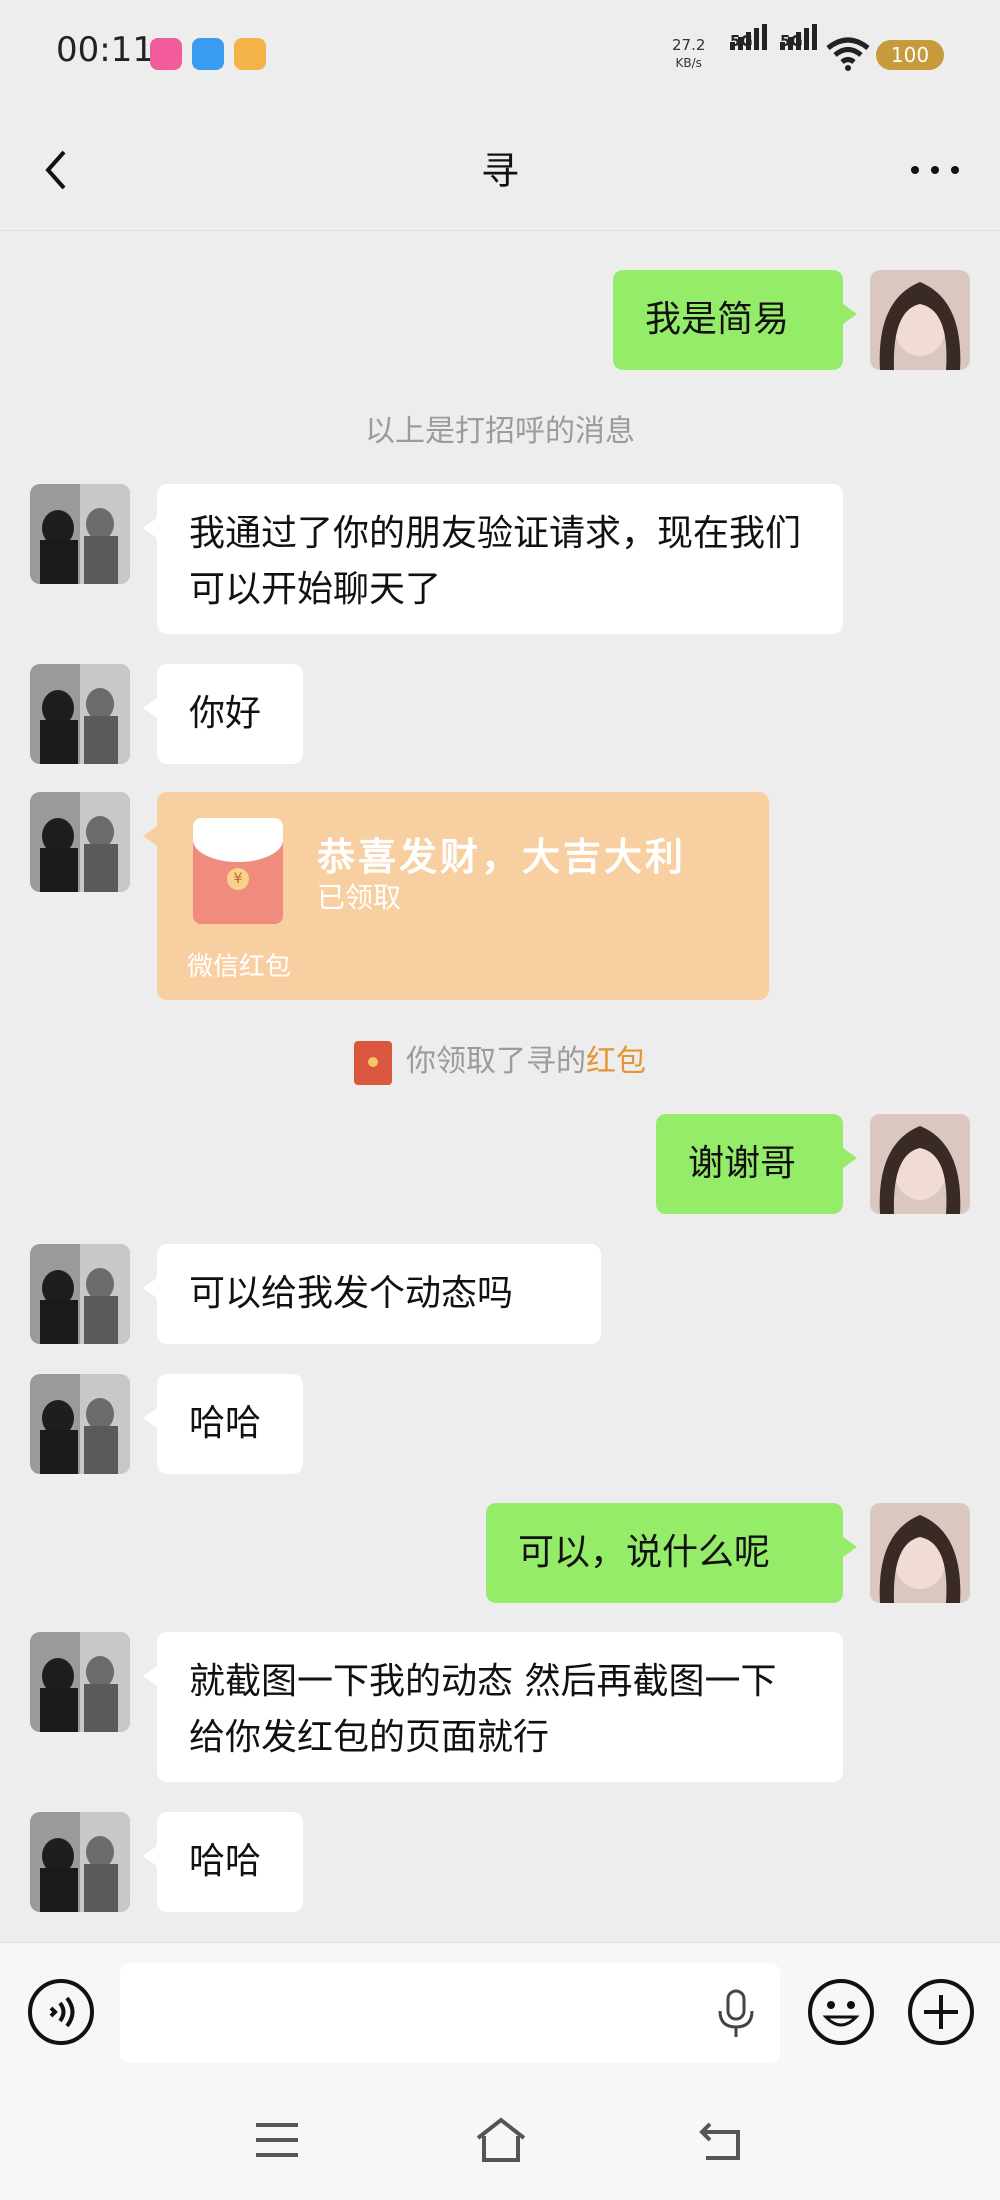  Describe the element at coordinates (105, 50) in the screenshot. I see `status-time: 00:11` at that location.